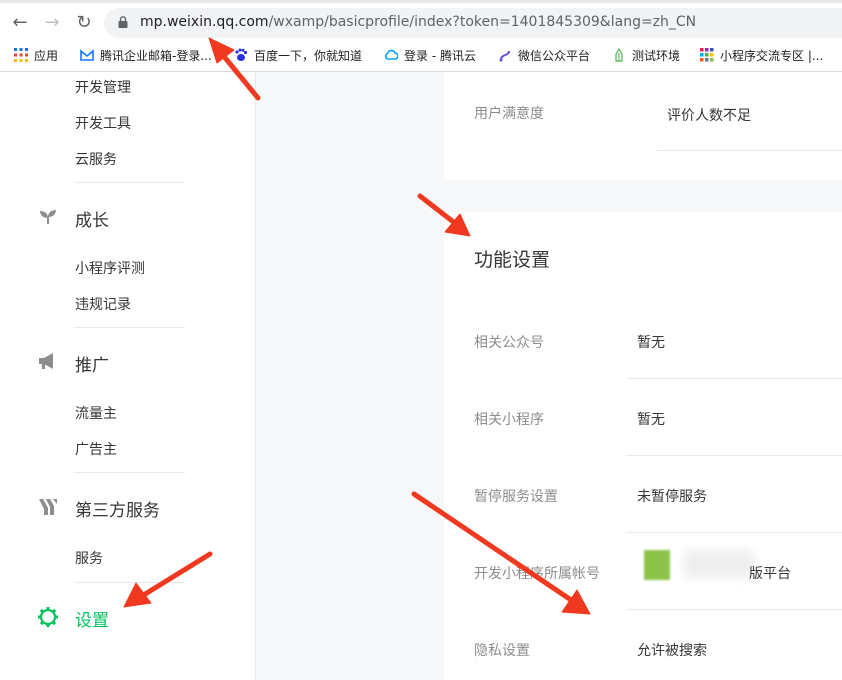 Image resolution: width=842 pixels, height=680 pixels. Describe the element at coordinates (103, 304) in the screenshot. I see `sidebar-item-violations: 违规记录` at that location.